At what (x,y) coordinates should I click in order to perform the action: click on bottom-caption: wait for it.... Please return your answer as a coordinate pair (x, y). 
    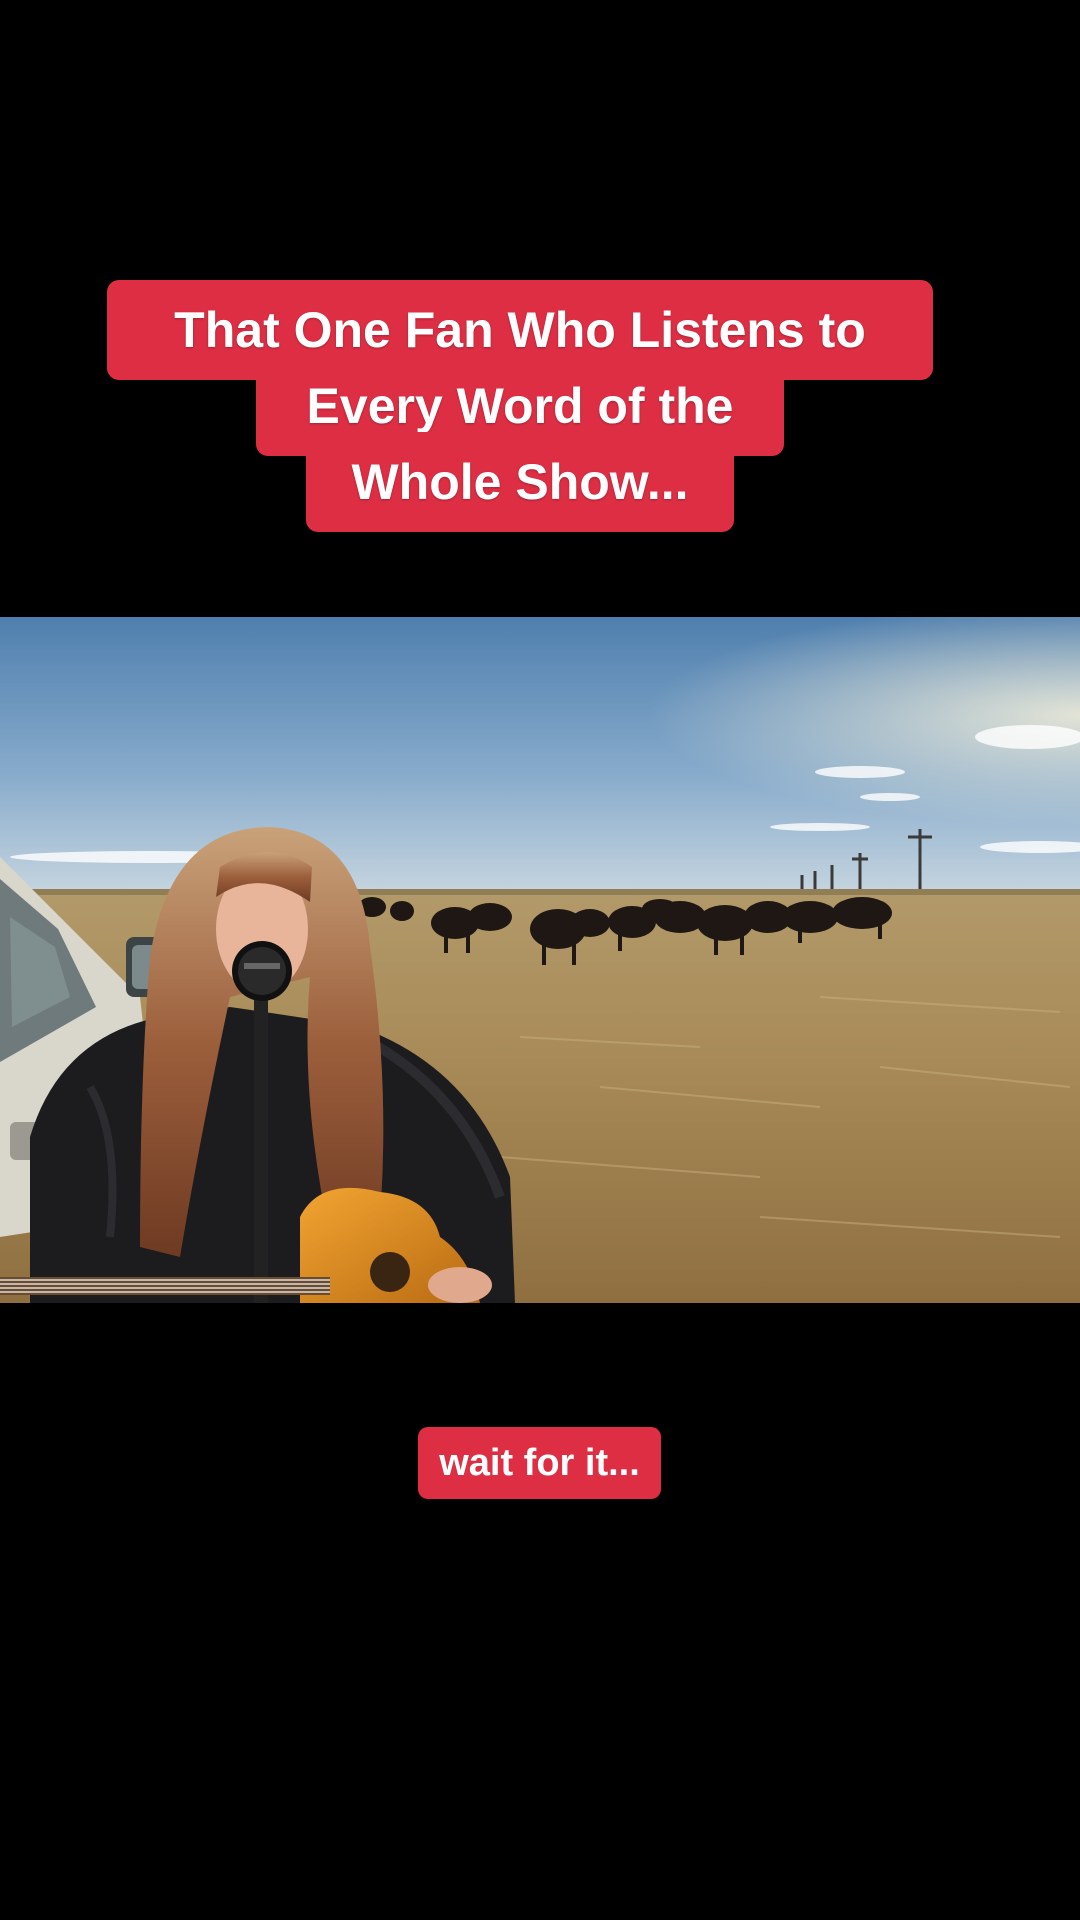
    Looking at the image, I should click on (539, 1463).